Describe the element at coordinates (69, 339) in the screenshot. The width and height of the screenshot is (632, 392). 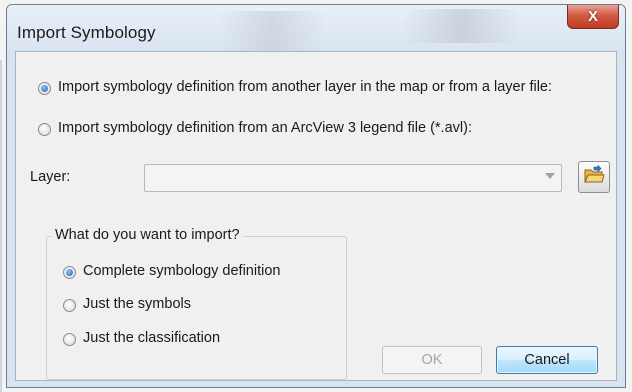
I see `radio-just-classification` at that location.